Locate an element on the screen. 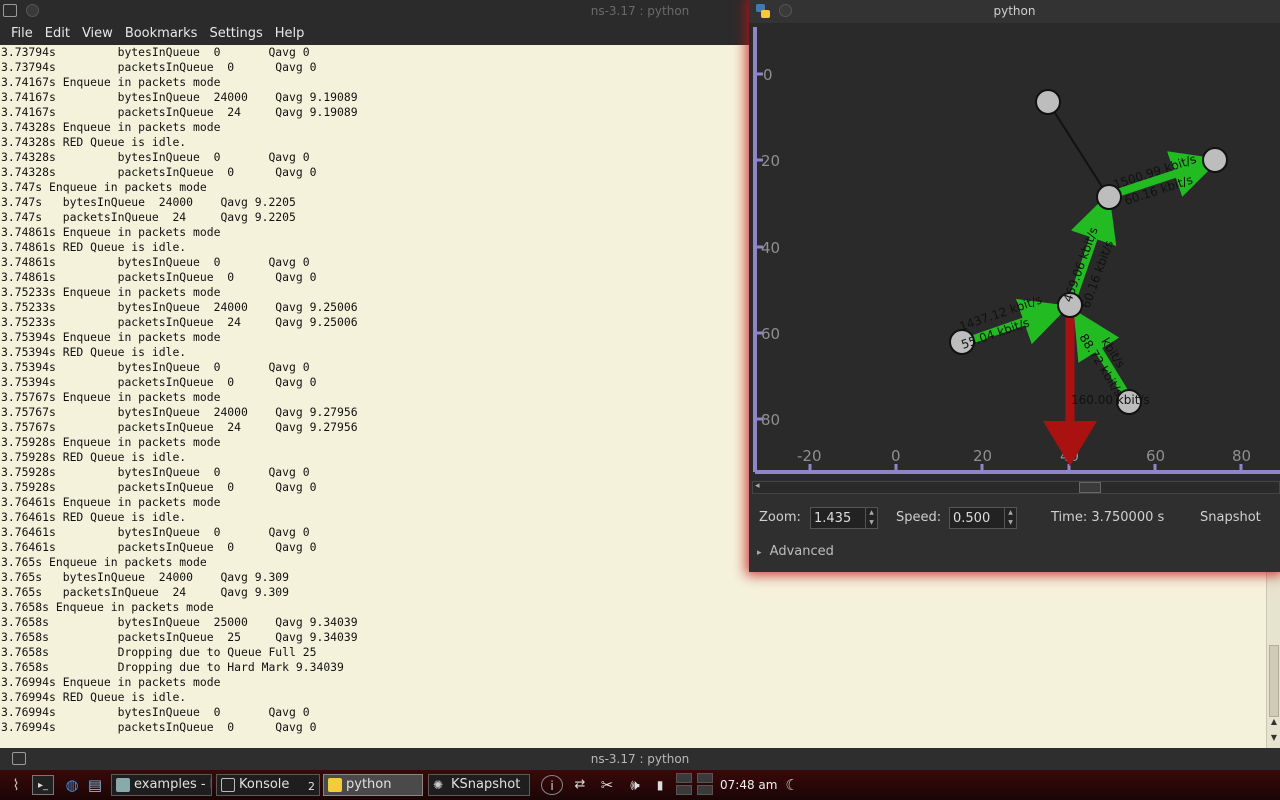 This screenshot has width=1280, height=800. moon-icon: ☾ is located at coordinates (792, 785).